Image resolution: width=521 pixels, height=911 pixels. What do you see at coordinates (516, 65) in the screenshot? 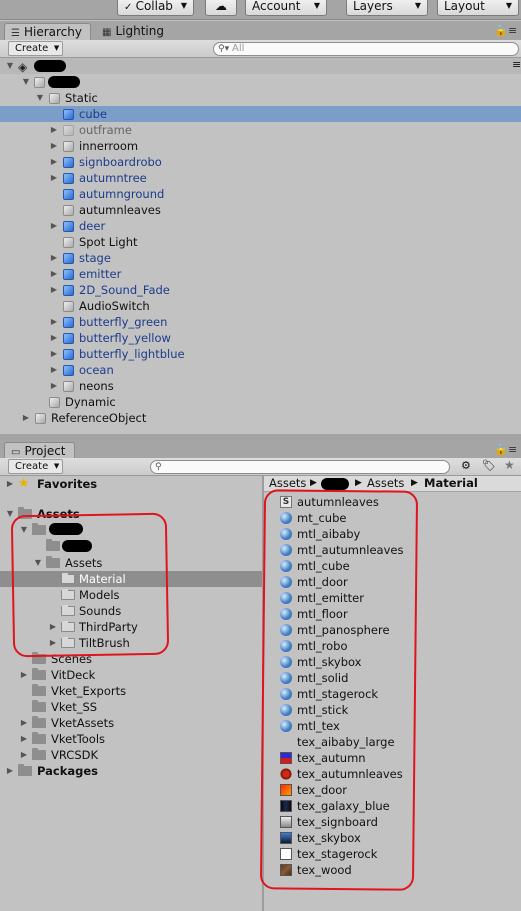
I see `scene-menu-icon: ≡` at bounding box center [516, 65].